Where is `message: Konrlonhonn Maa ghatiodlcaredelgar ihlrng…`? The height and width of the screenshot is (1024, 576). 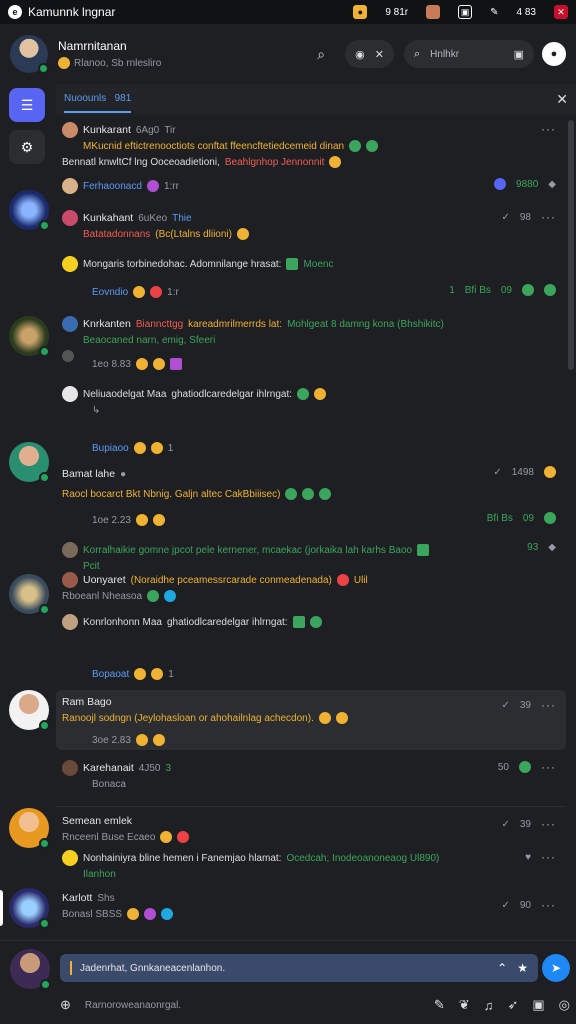
message: Konrlonhonn Maa ghatiodlcaredelgar ihlrng… is located at coordinates (311, 622).